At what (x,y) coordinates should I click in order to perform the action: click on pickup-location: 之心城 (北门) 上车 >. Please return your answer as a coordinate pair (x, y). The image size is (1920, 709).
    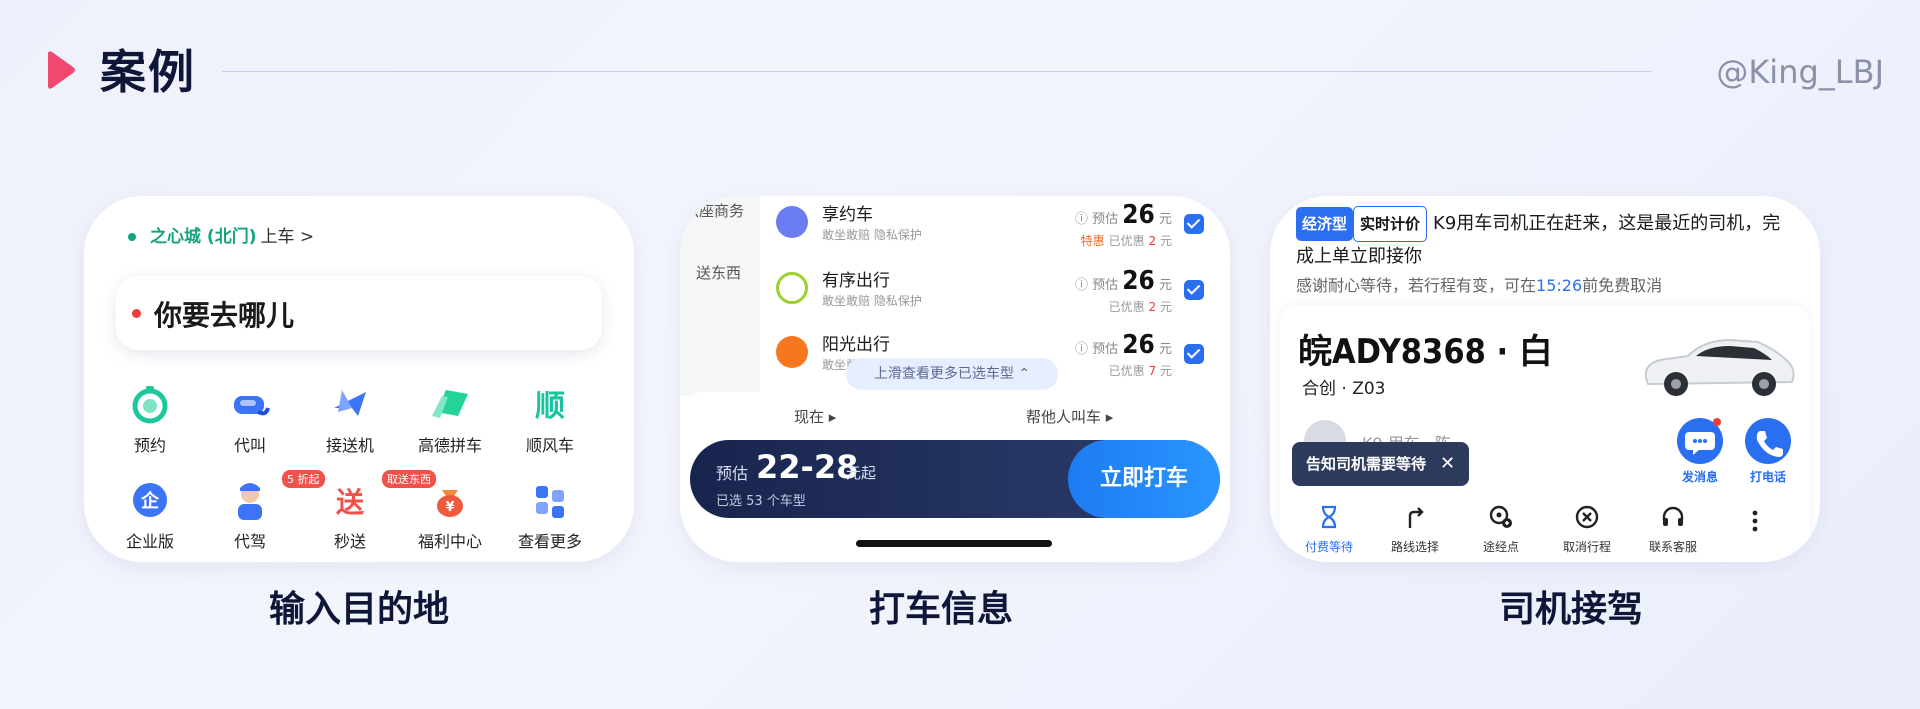
    Looking at the image, I should click on (221, 237).